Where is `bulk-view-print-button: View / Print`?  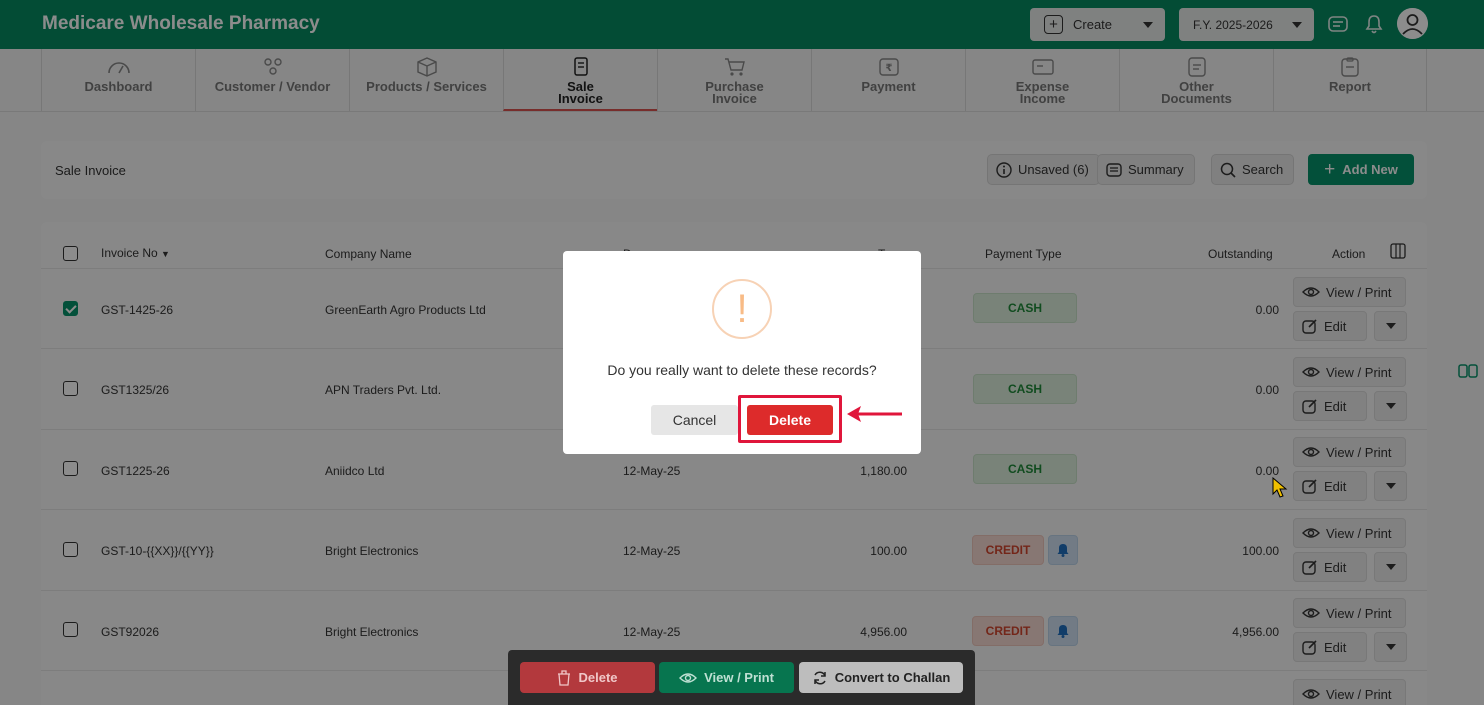
bulk-view-print-button: View / Print is located at coordinates (726, 677).